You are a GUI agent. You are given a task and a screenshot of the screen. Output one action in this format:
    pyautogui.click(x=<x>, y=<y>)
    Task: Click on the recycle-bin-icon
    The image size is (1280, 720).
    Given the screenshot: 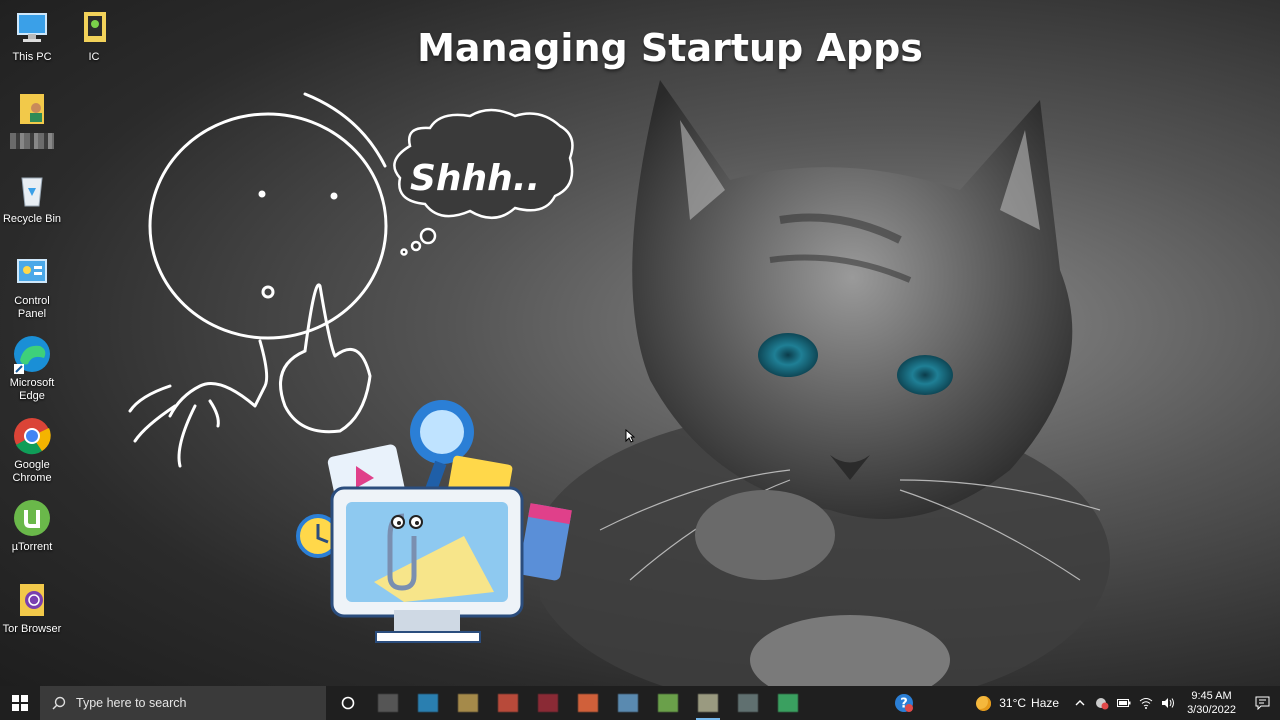 What is the action you would take?
    pyautogui.click(x=32, y=190)
    